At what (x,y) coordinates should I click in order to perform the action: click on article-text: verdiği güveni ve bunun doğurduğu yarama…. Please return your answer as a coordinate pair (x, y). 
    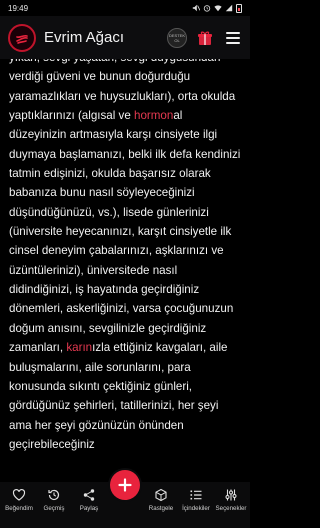
    Looking at the image, I should click on (122, 96).